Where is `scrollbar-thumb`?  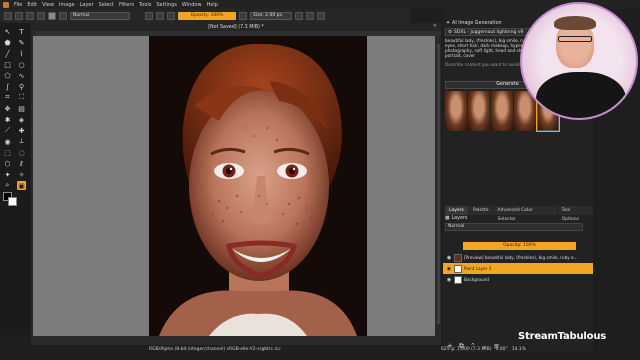 scrollbar-thumb is located at coordinates (438, 184).